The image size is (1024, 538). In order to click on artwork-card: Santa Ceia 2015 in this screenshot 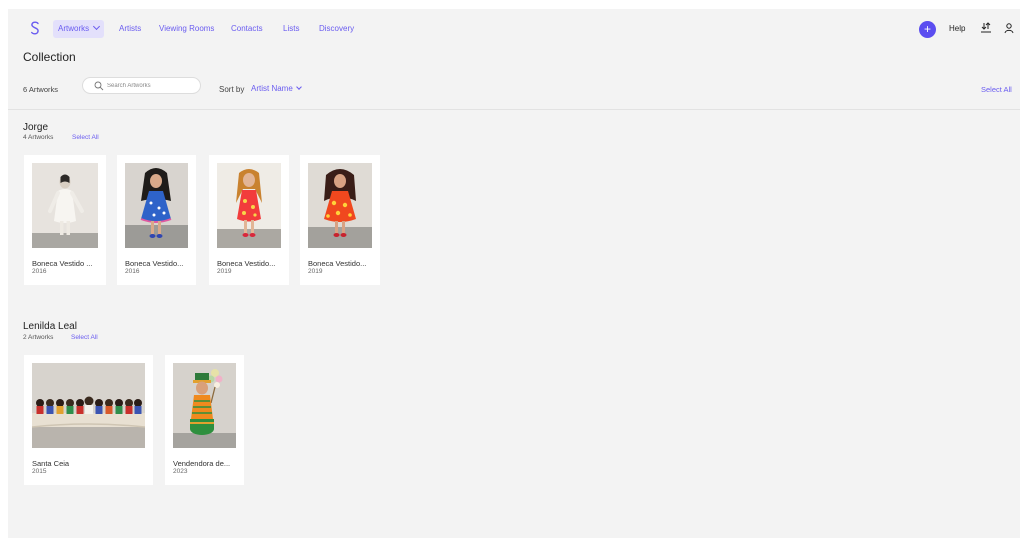, I will do `click(88, 420)`.